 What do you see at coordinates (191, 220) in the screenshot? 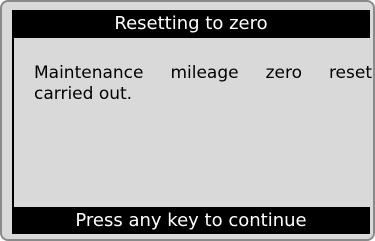
I see `continue-prompt: Press any key to continue` at bounding box center [191, 220].